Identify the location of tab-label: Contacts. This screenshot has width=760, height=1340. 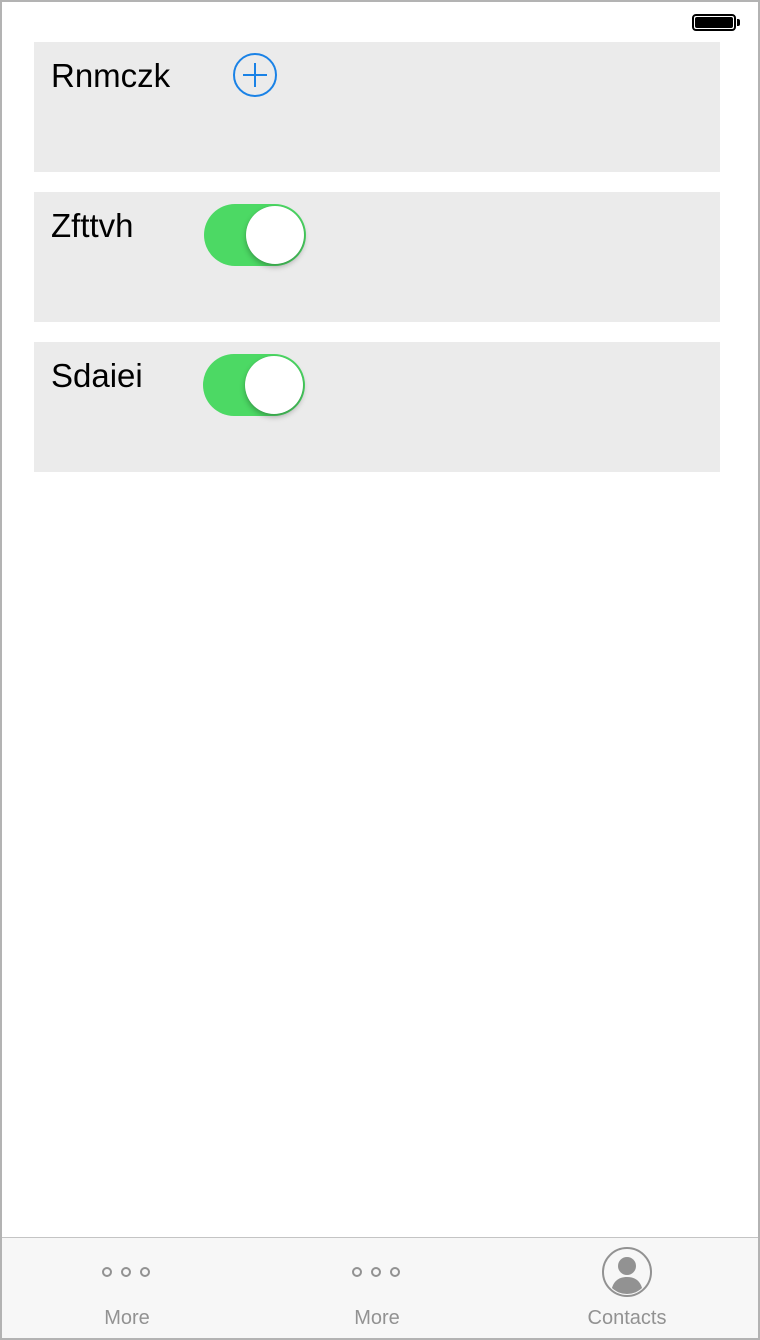
(627, 1318).